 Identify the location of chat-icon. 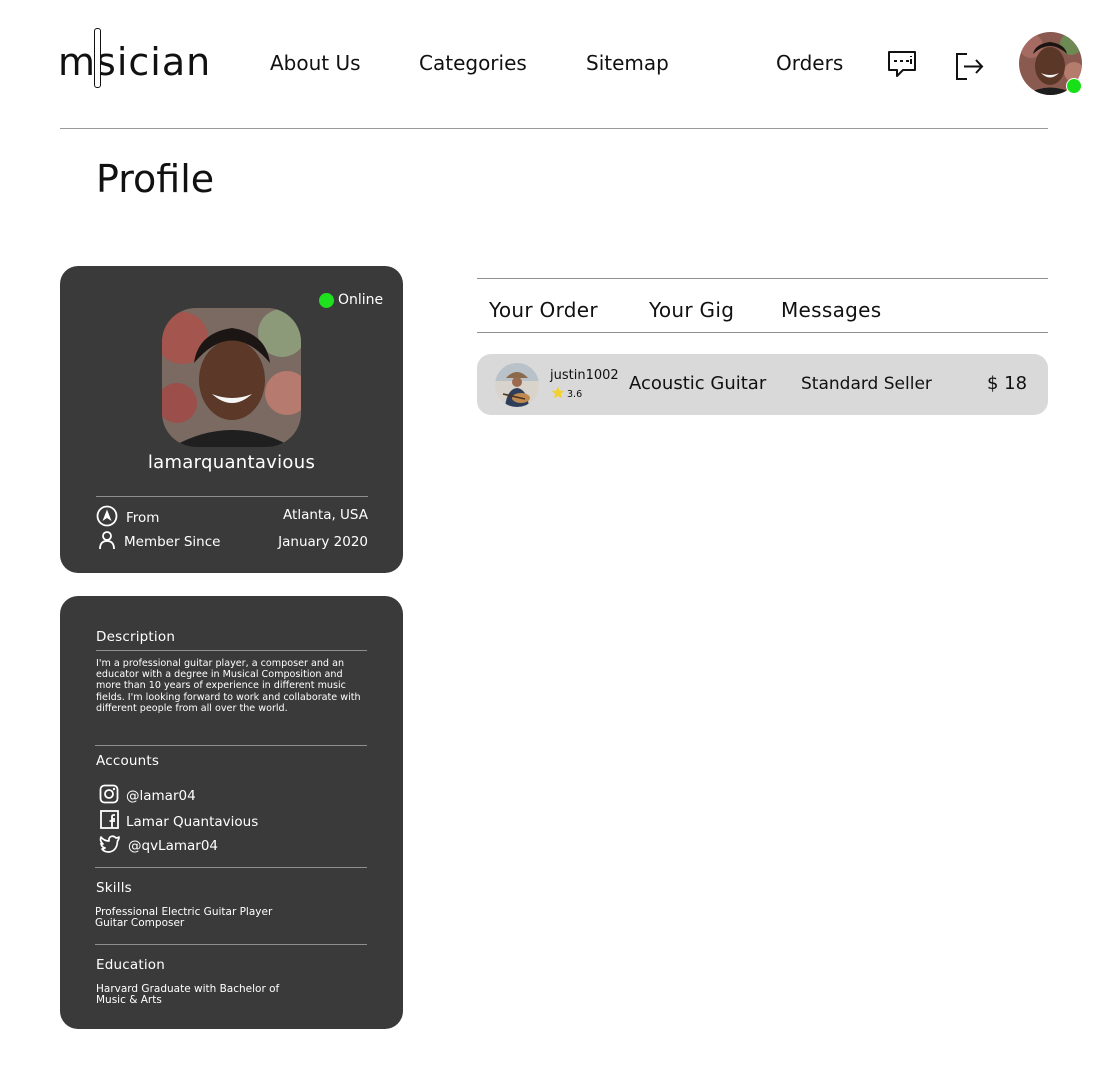
(902, 65).